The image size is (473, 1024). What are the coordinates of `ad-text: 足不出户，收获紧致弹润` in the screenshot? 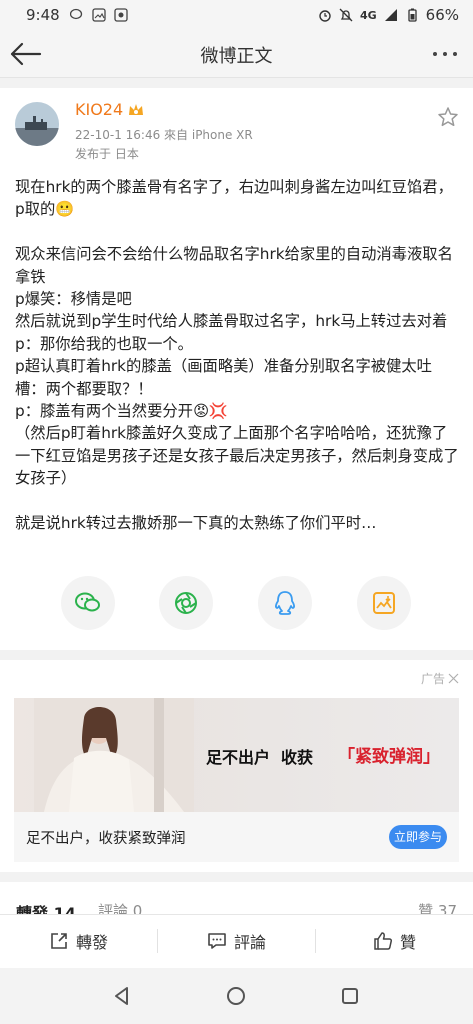 It's located at (106, 839).